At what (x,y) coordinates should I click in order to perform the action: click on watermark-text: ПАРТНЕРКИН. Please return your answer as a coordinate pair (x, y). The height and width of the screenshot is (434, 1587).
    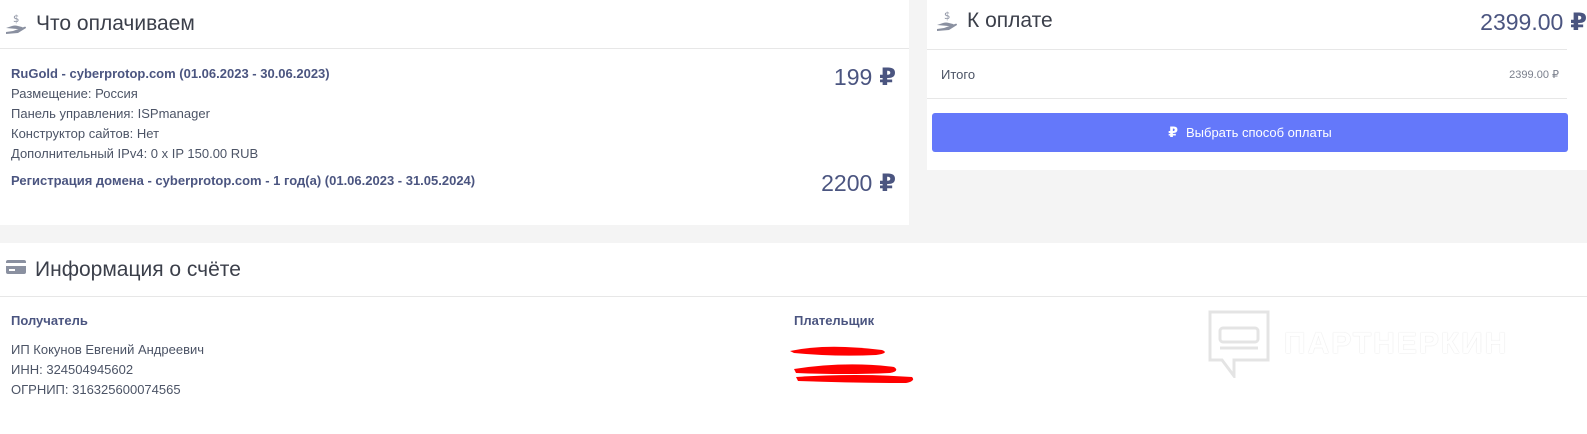
    Looking at the image, I should click on (1396, 343).